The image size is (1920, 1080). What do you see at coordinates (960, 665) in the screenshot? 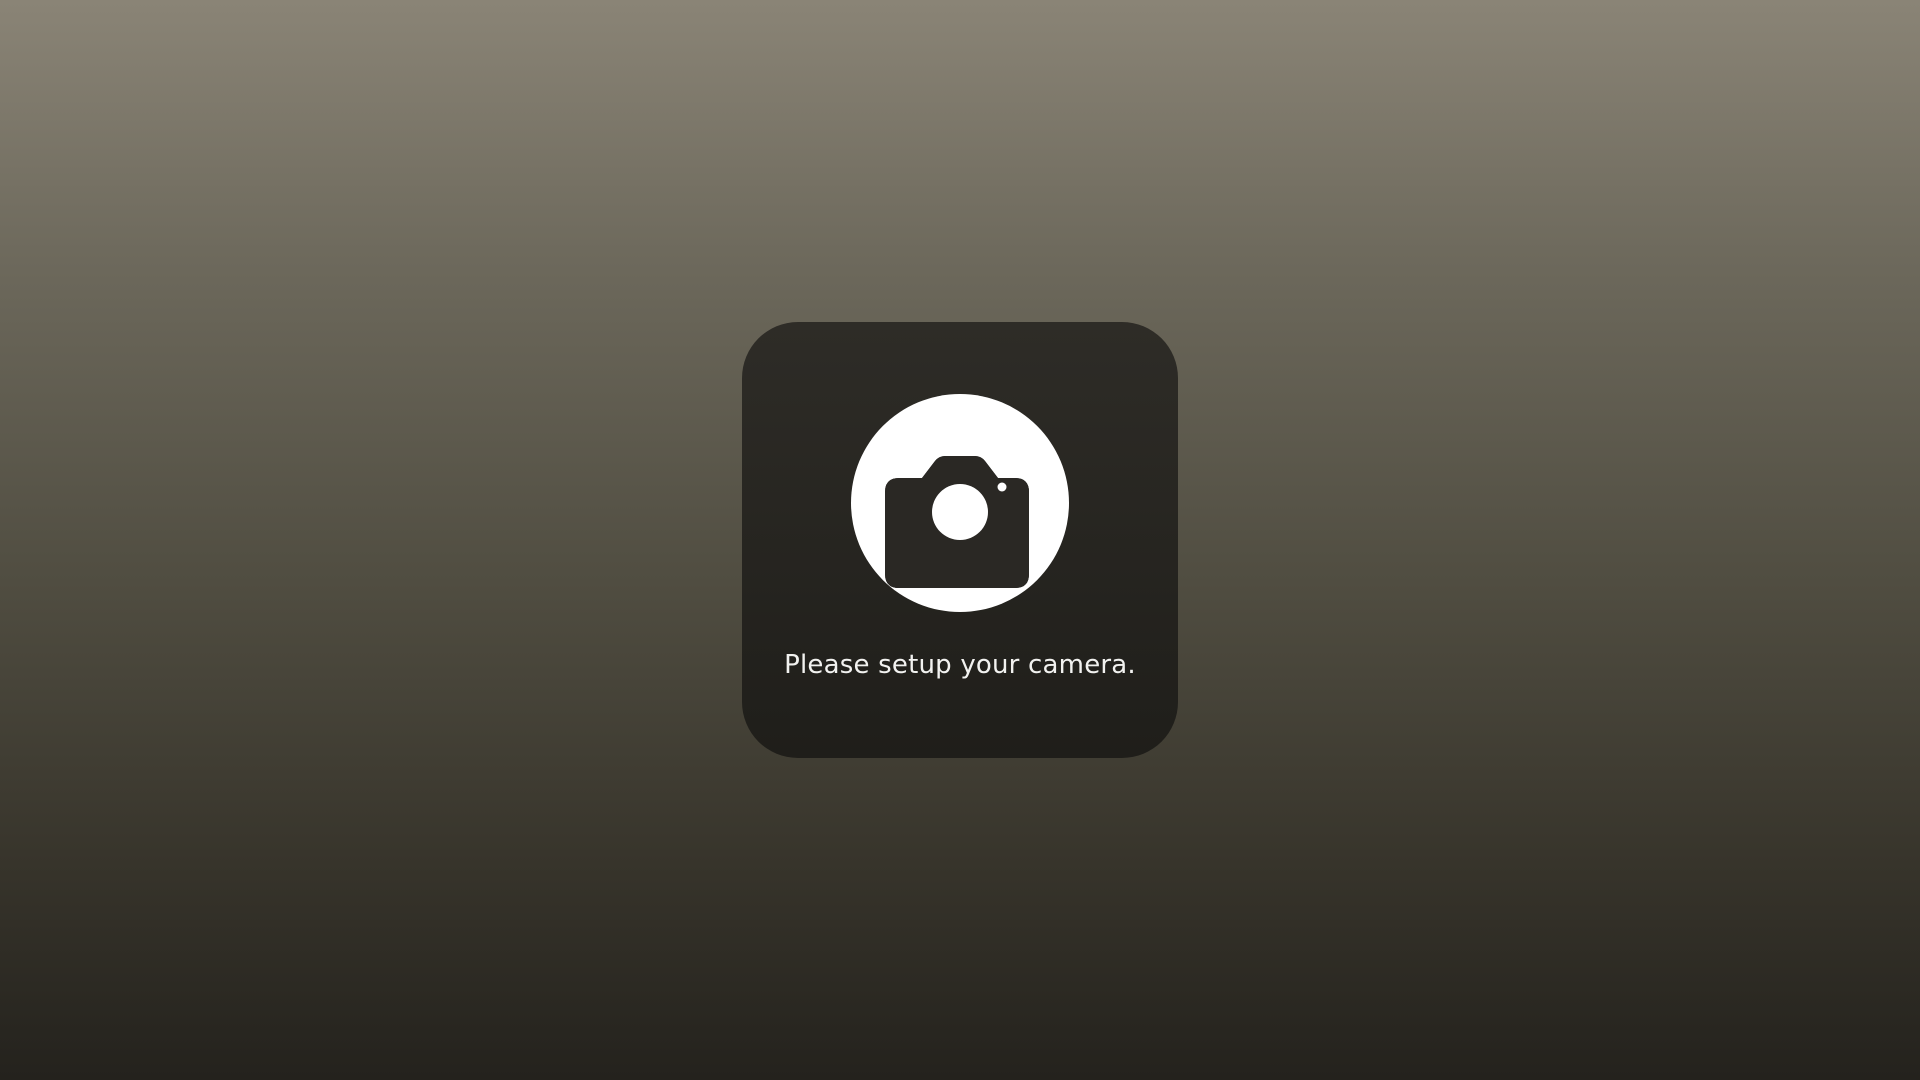
I see `setup-camera-message: Please setup your camera.` at bounding box center [960, 665].